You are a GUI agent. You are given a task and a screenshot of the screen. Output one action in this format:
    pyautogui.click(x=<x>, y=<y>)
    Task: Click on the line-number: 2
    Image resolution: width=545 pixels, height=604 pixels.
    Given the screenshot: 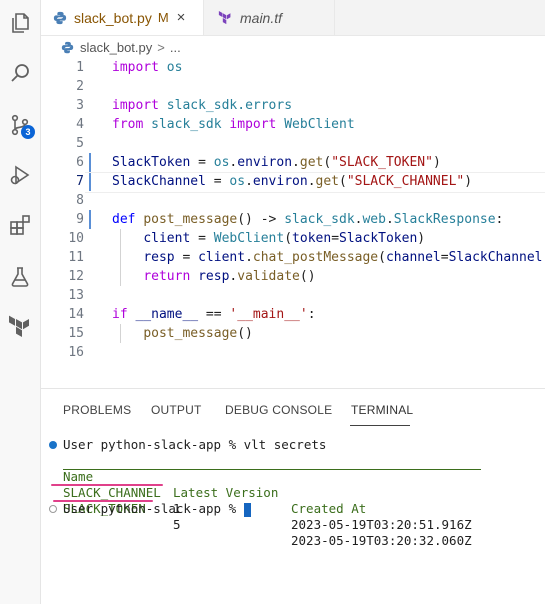 What is the action you would take?
    pyautogui.click(x=80, y=86)
    